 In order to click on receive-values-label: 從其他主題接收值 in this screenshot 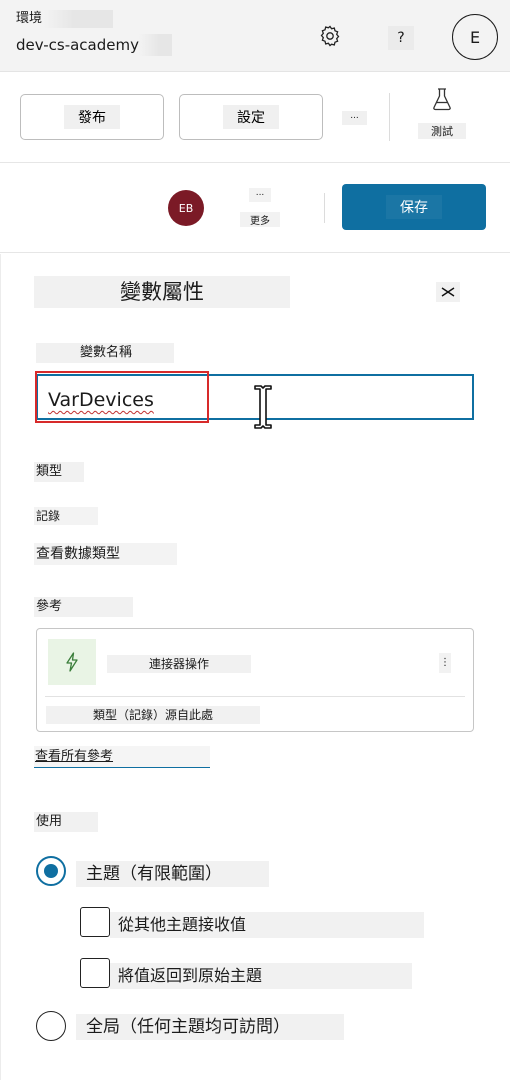, I will do `click(267, 925)`.